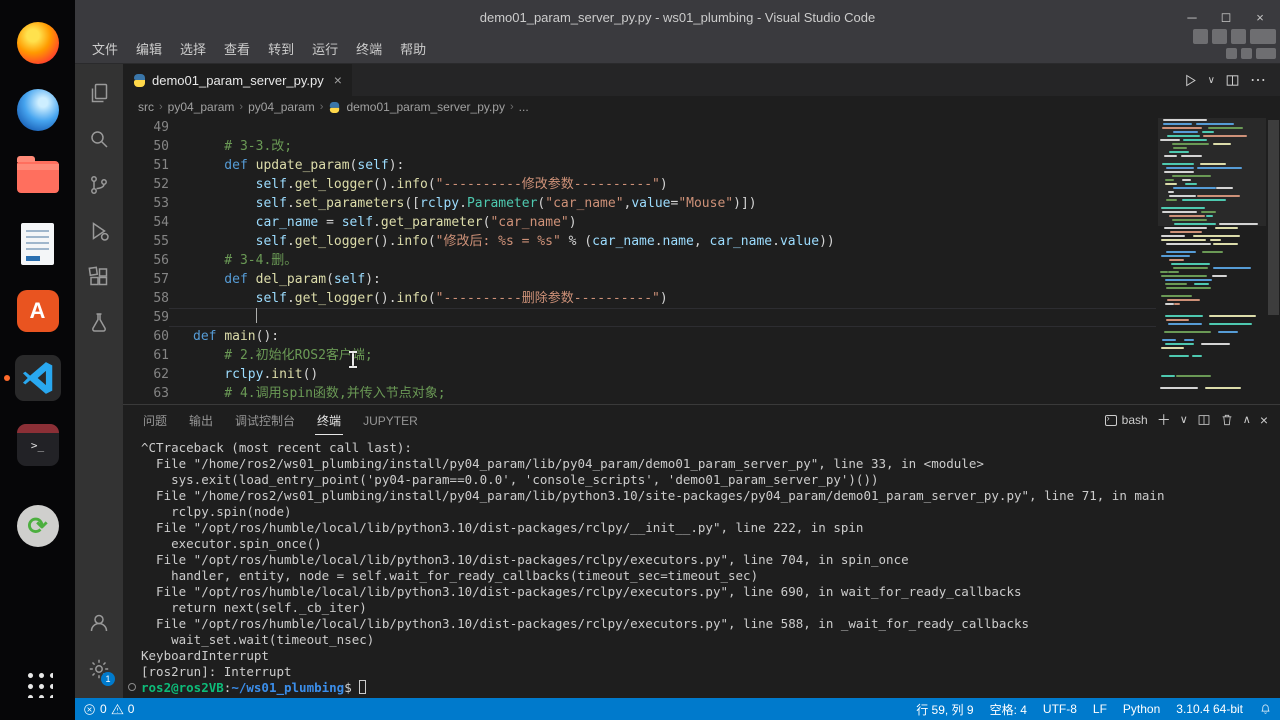 The width and height of the screenshot is (1280, 720). What do you see at coordinates (1164, 420) in the screenshot?
I see `new-terminal-icon: ＋` at bounding box center [1164, 420].